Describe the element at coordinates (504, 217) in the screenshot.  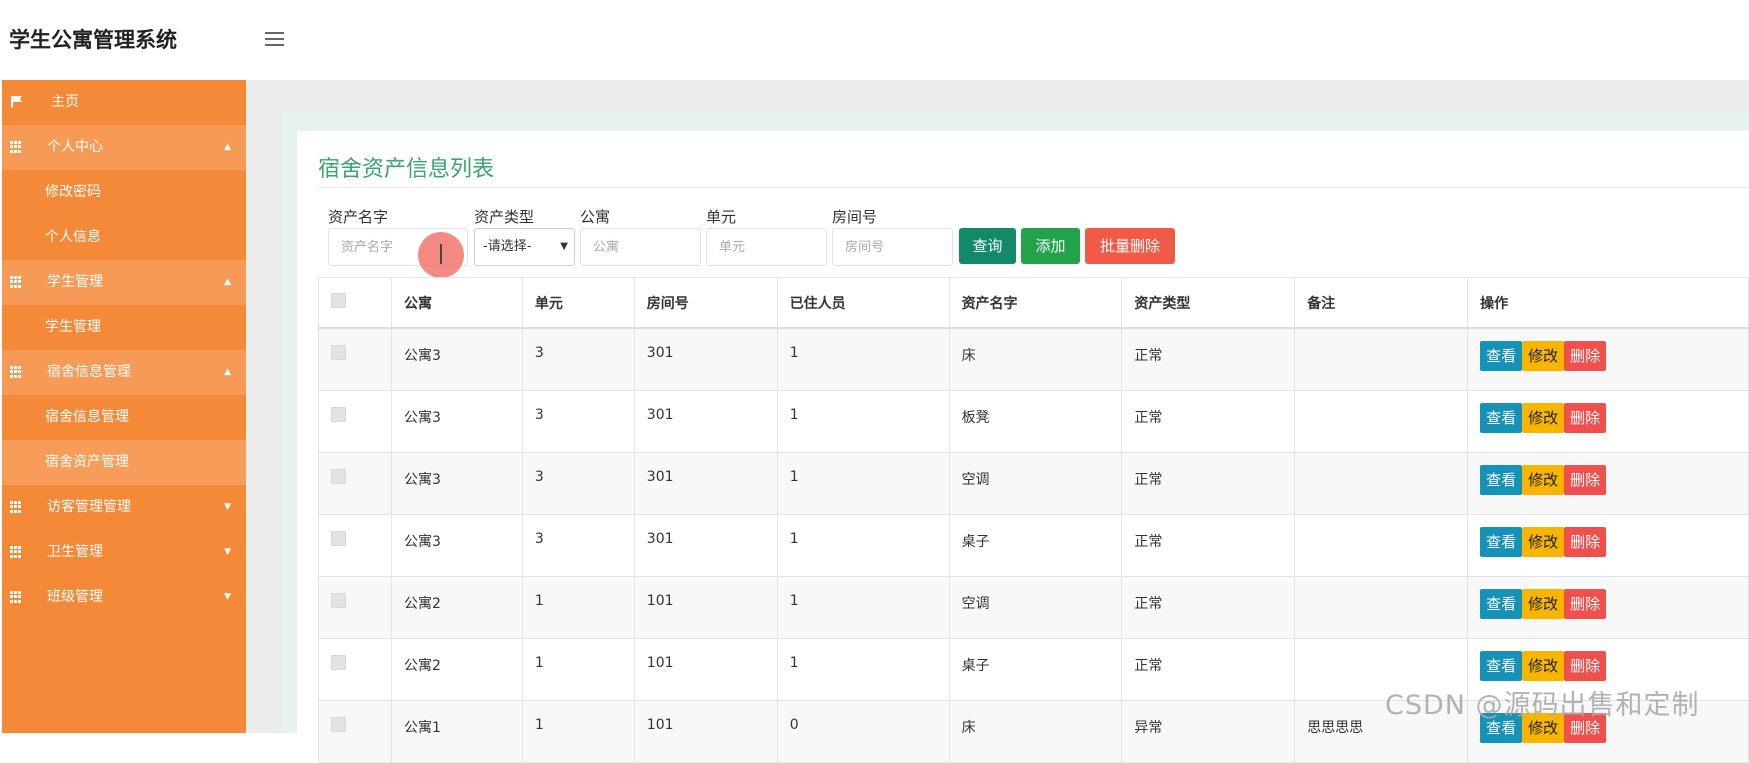
I see `asset-type-label: 资产类型` at that location.